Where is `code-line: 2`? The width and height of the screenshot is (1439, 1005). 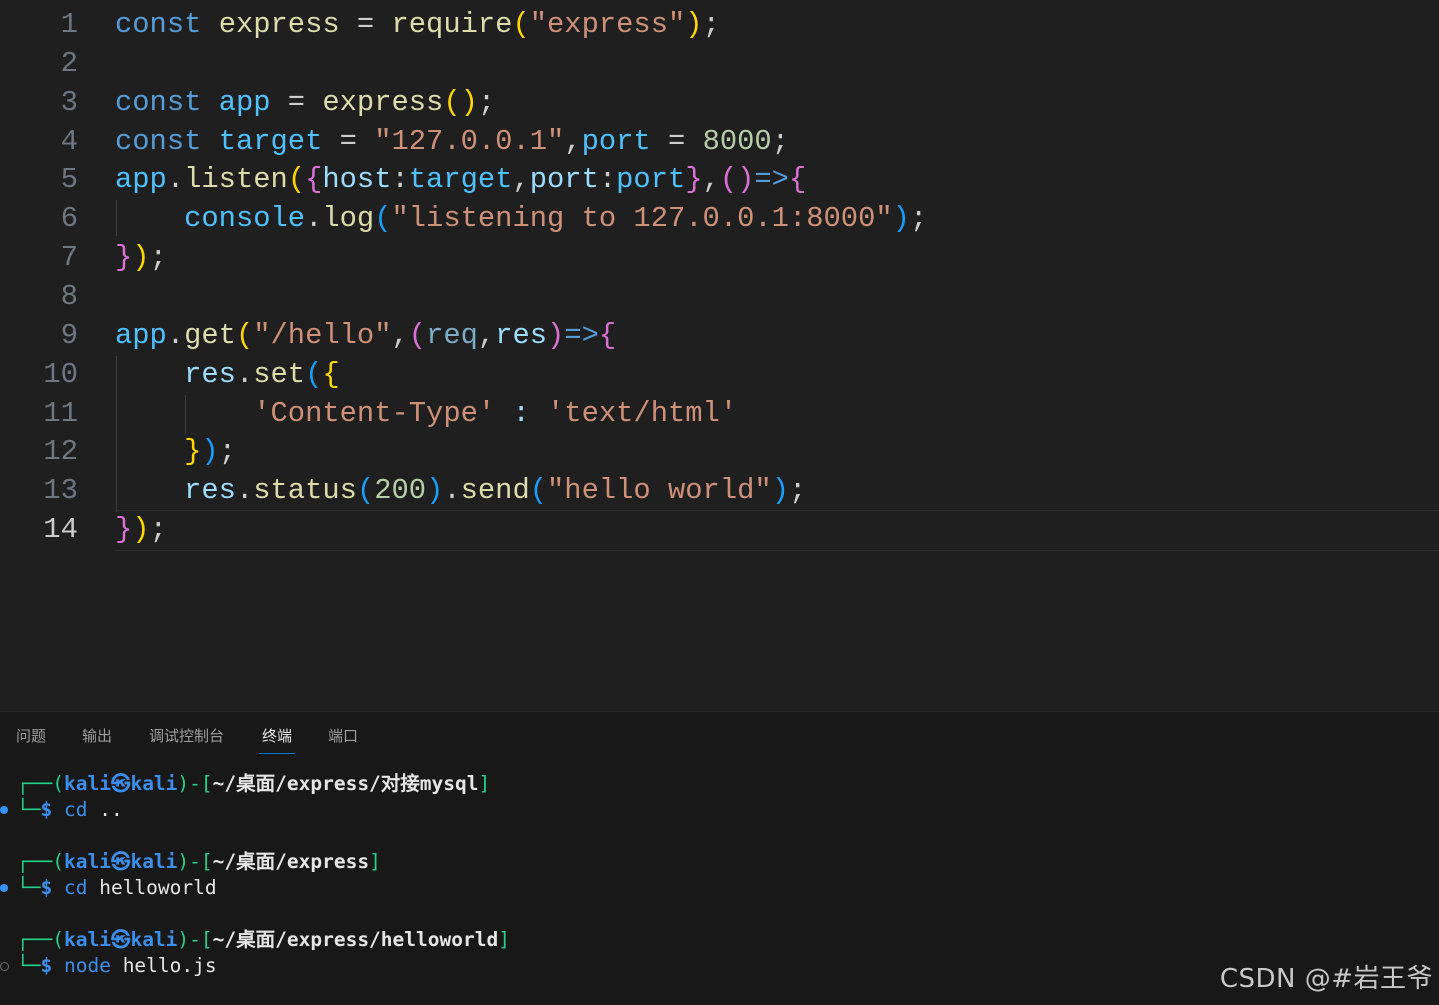 code-line: 2 is located at coordinates (719, 63).